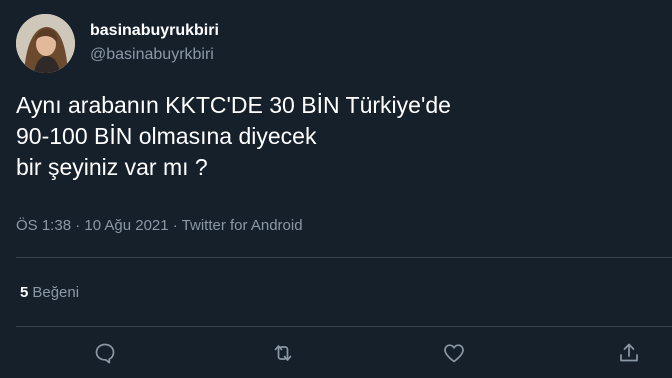  I want to click on like-button, so click(454, 353).